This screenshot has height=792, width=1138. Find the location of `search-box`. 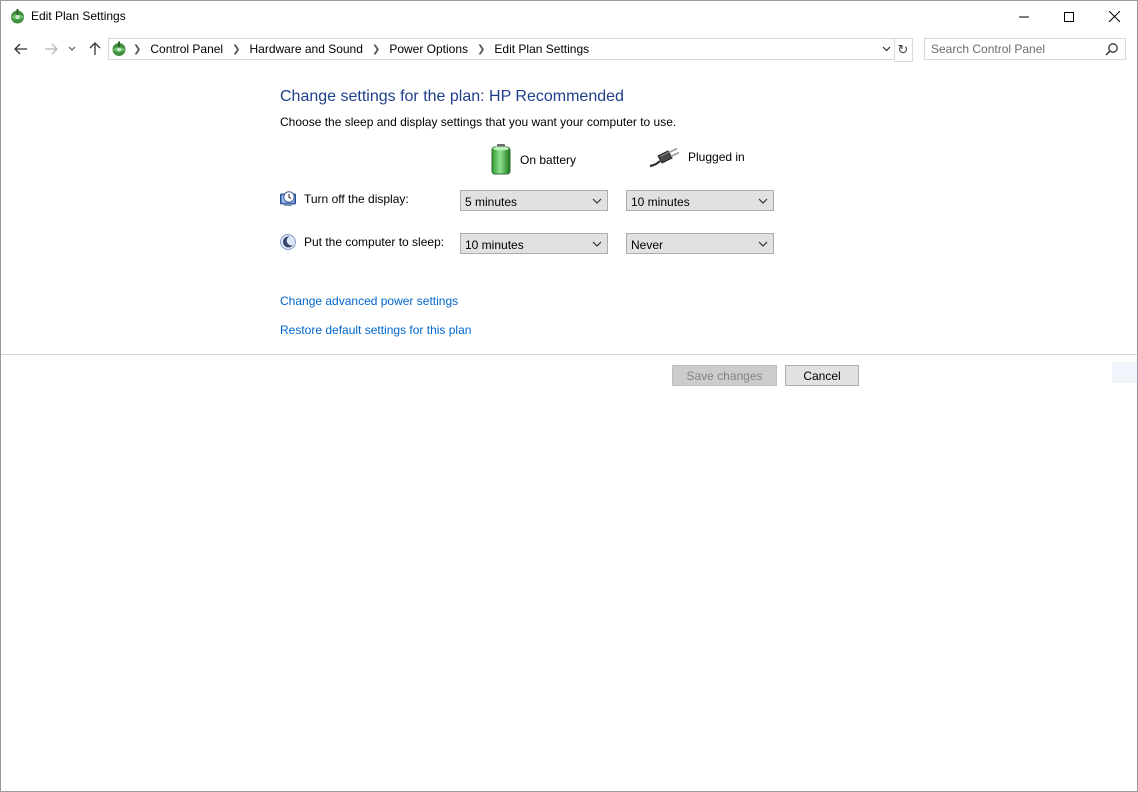

search-box is located at coordinates (1025, 49).